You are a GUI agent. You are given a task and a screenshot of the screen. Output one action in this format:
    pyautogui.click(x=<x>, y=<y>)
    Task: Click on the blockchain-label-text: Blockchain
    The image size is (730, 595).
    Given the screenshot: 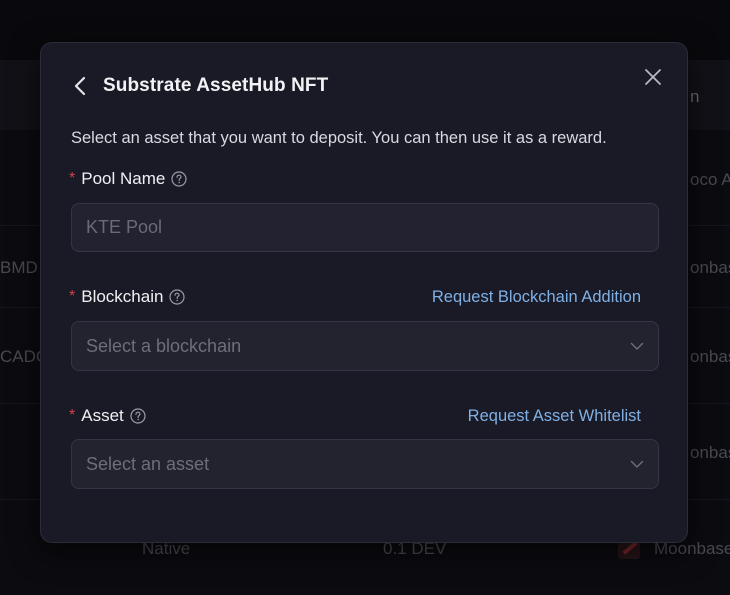 What is the action you would take?
    pyautogui.click(x=122, y=296)
    